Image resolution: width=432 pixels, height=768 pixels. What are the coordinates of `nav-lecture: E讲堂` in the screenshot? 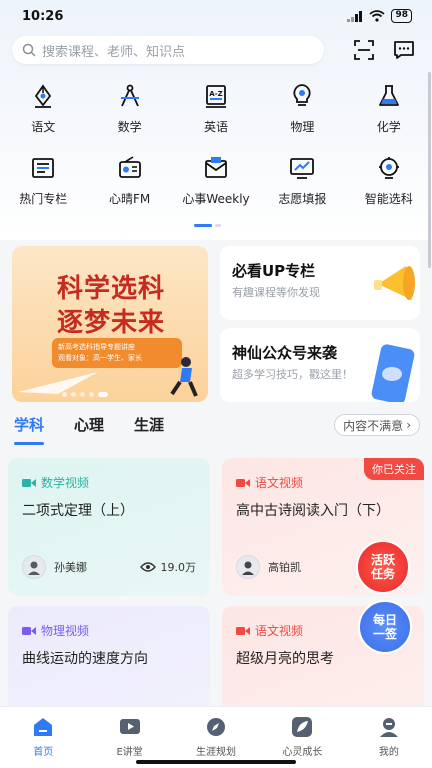 It's located at (129, 737).